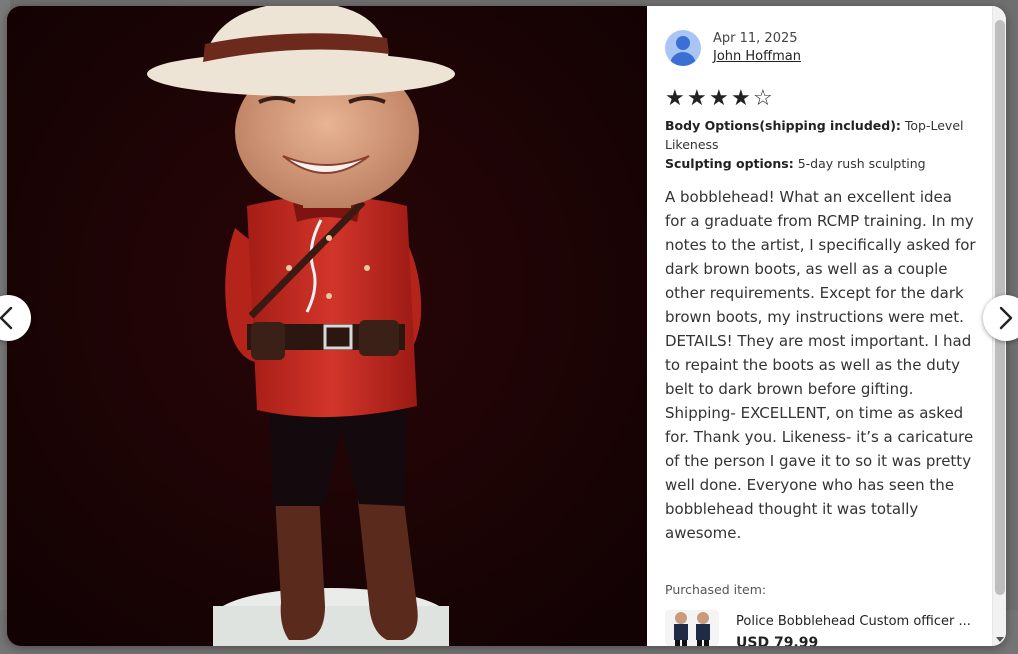  What do you see at coordinates (763, 98) in the screenshot?
I see `star-empty-icon: ☆` at bounding box center [763, 98].